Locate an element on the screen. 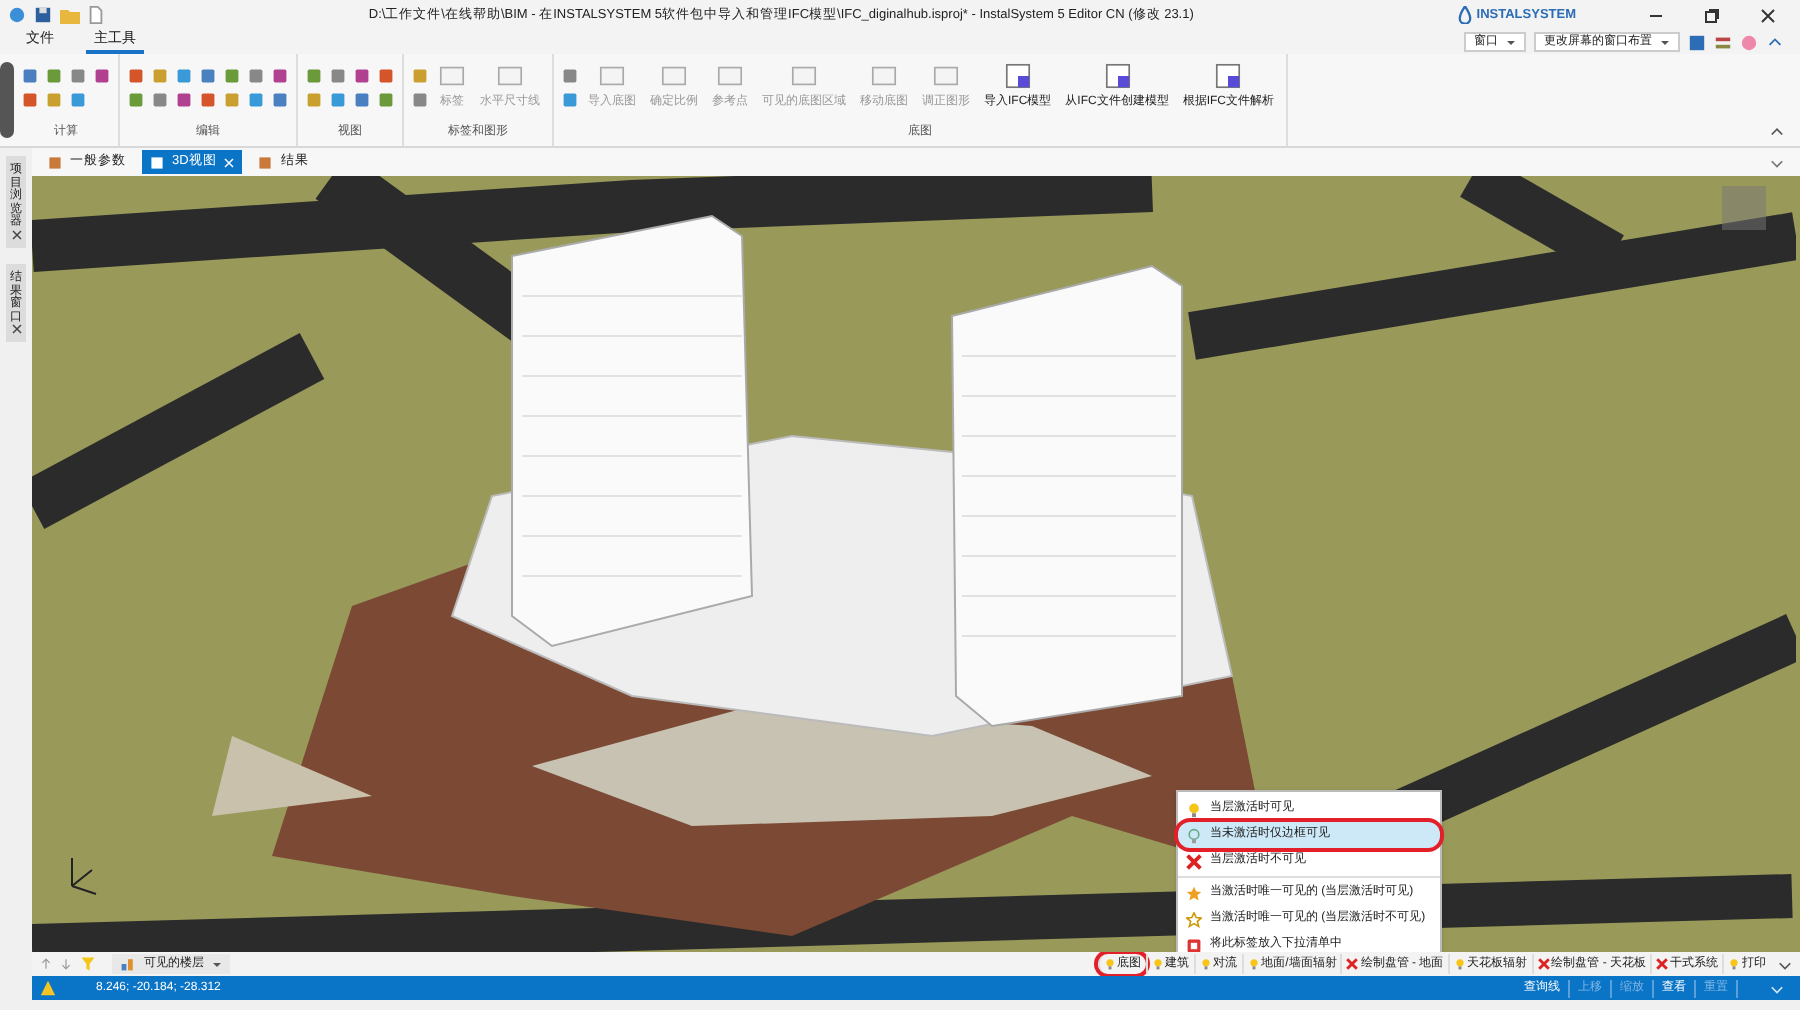 Image resolution: width=1800 pixels, height=1010 pixels. up-arrow-icon is located at coordinates (46, 964).